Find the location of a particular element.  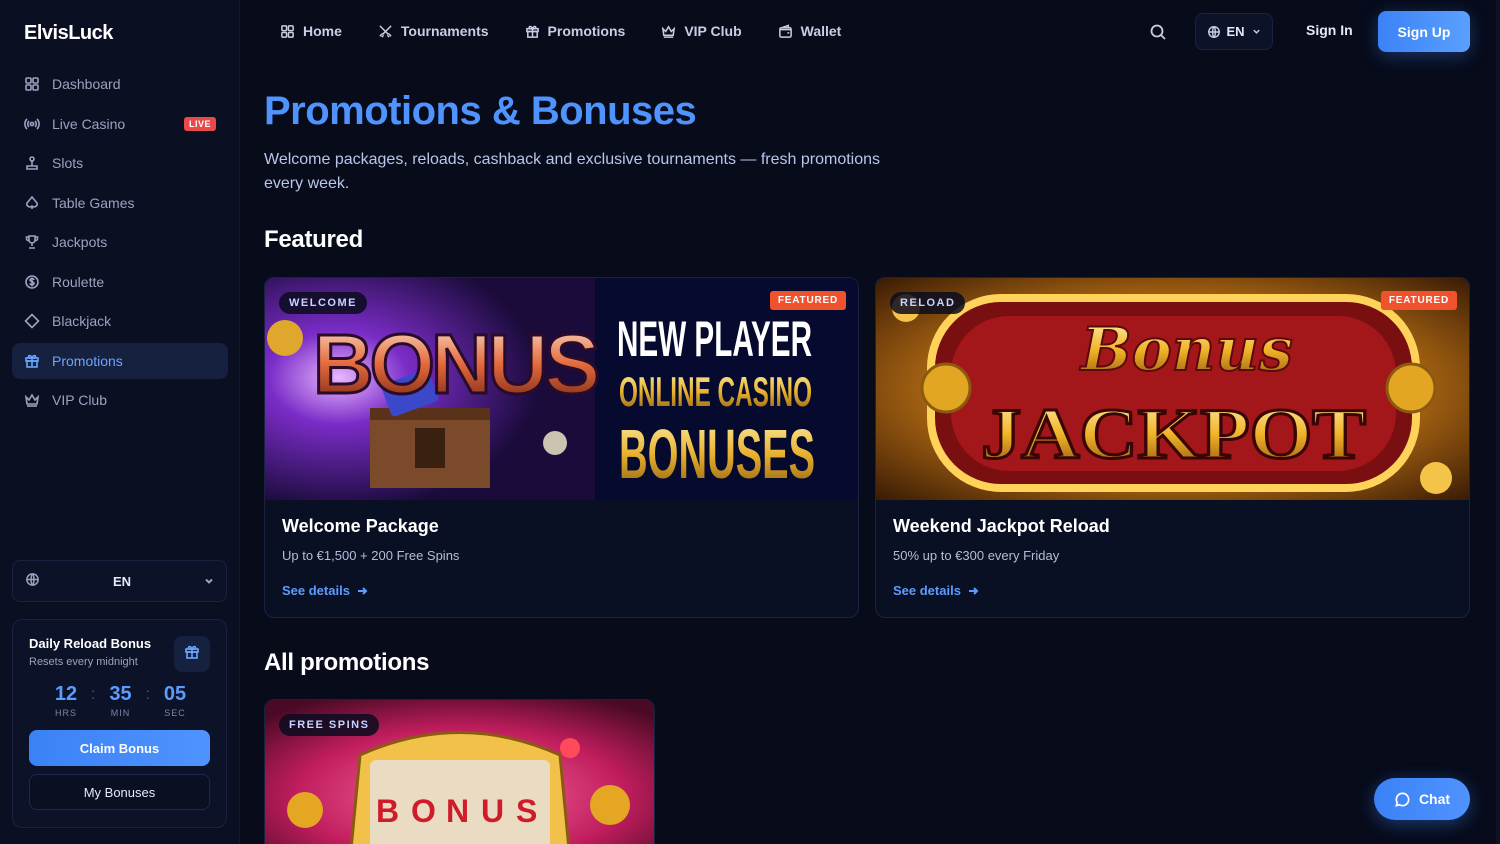

nav-home-label: Home is located at coordinates (322, 31).